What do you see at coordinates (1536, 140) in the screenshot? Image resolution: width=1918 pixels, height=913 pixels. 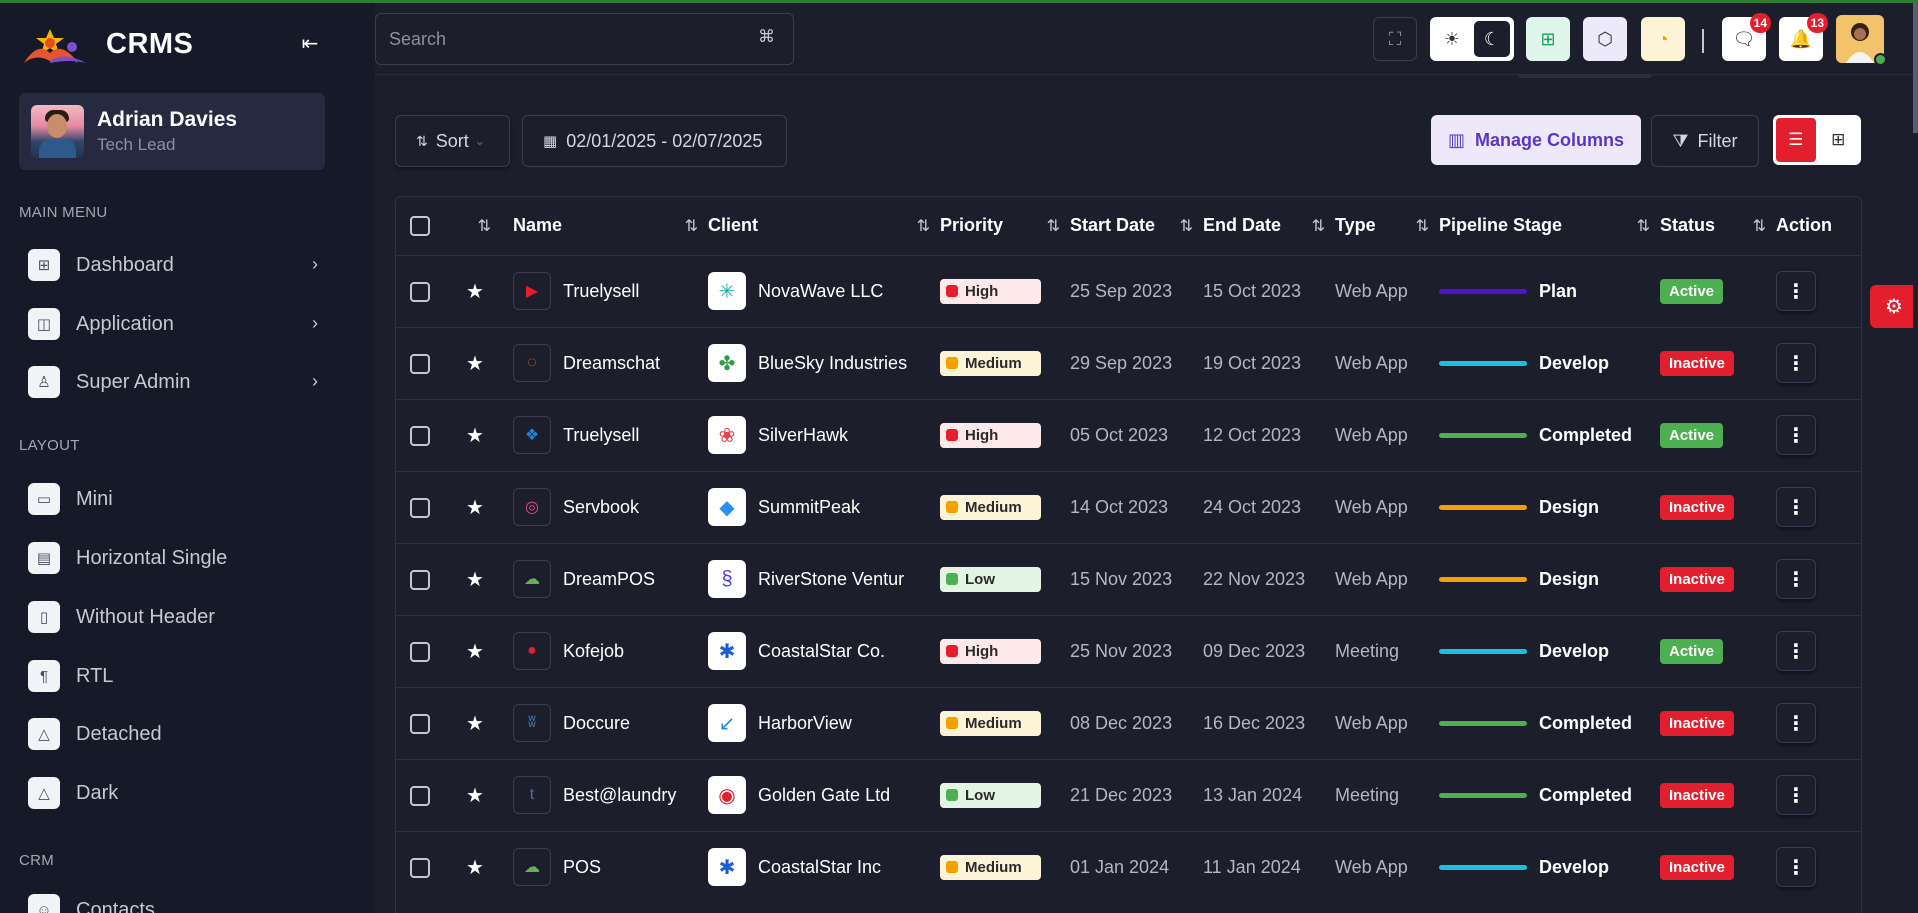 I see `manage-columns-button: ▥ Manage Columns` at bounding box center [1536, 140].